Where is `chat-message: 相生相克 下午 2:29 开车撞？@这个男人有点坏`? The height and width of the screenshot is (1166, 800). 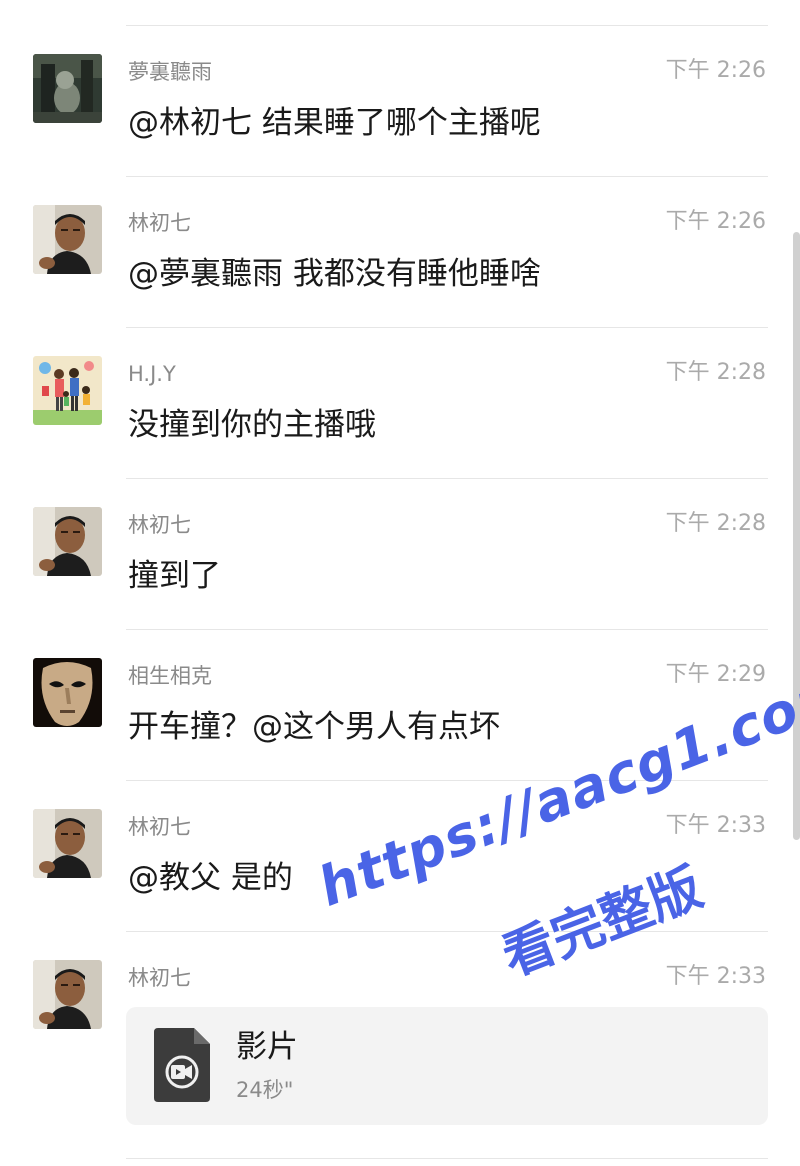 chat-message: 相生相克 下午 2:29 开车撞？@这个男人有点坏 is located at coordinates (400, 704).